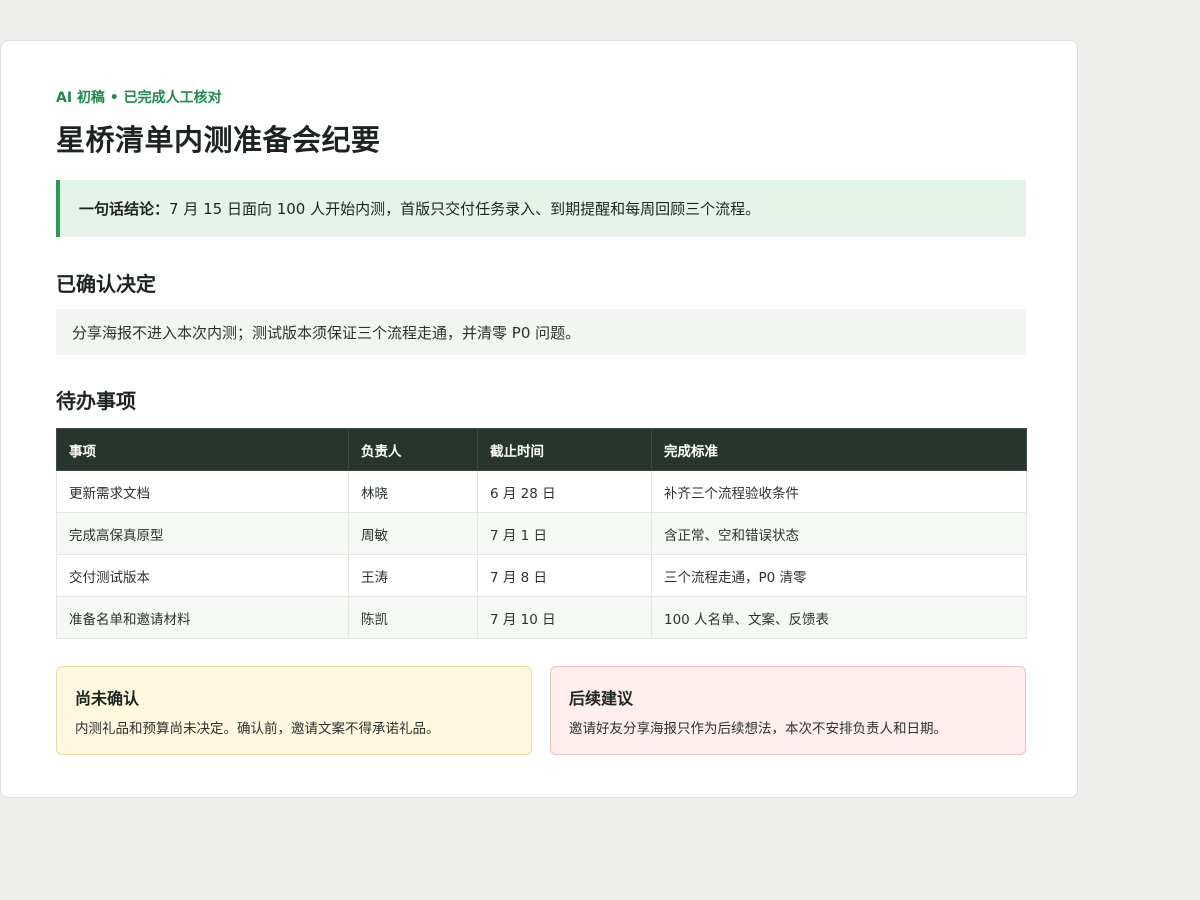  I want to click on deadline-cell: 7 月 1 日, so click(564, 533).